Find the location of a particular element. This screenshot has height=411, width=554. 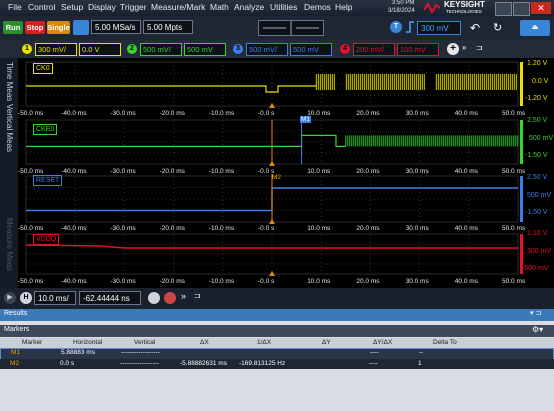

menu-measure-mark: Measure/Mark is located at coordinates (178, 7).